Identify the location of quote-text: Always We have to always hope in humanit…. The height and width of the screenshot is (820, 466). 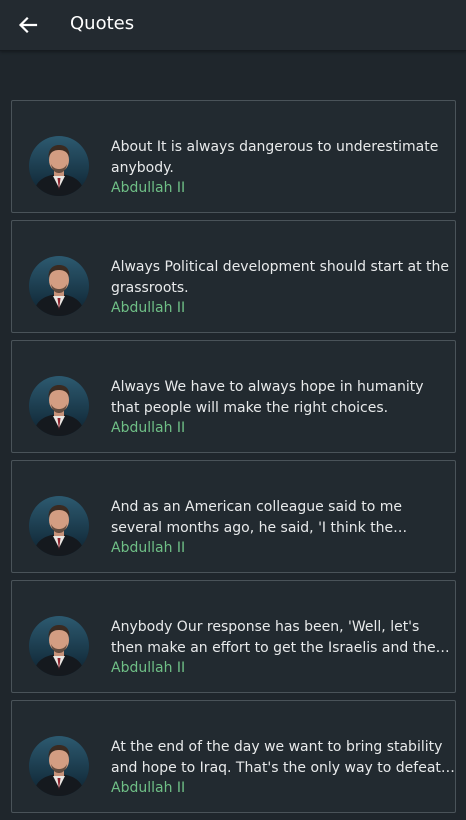
(267, 397).